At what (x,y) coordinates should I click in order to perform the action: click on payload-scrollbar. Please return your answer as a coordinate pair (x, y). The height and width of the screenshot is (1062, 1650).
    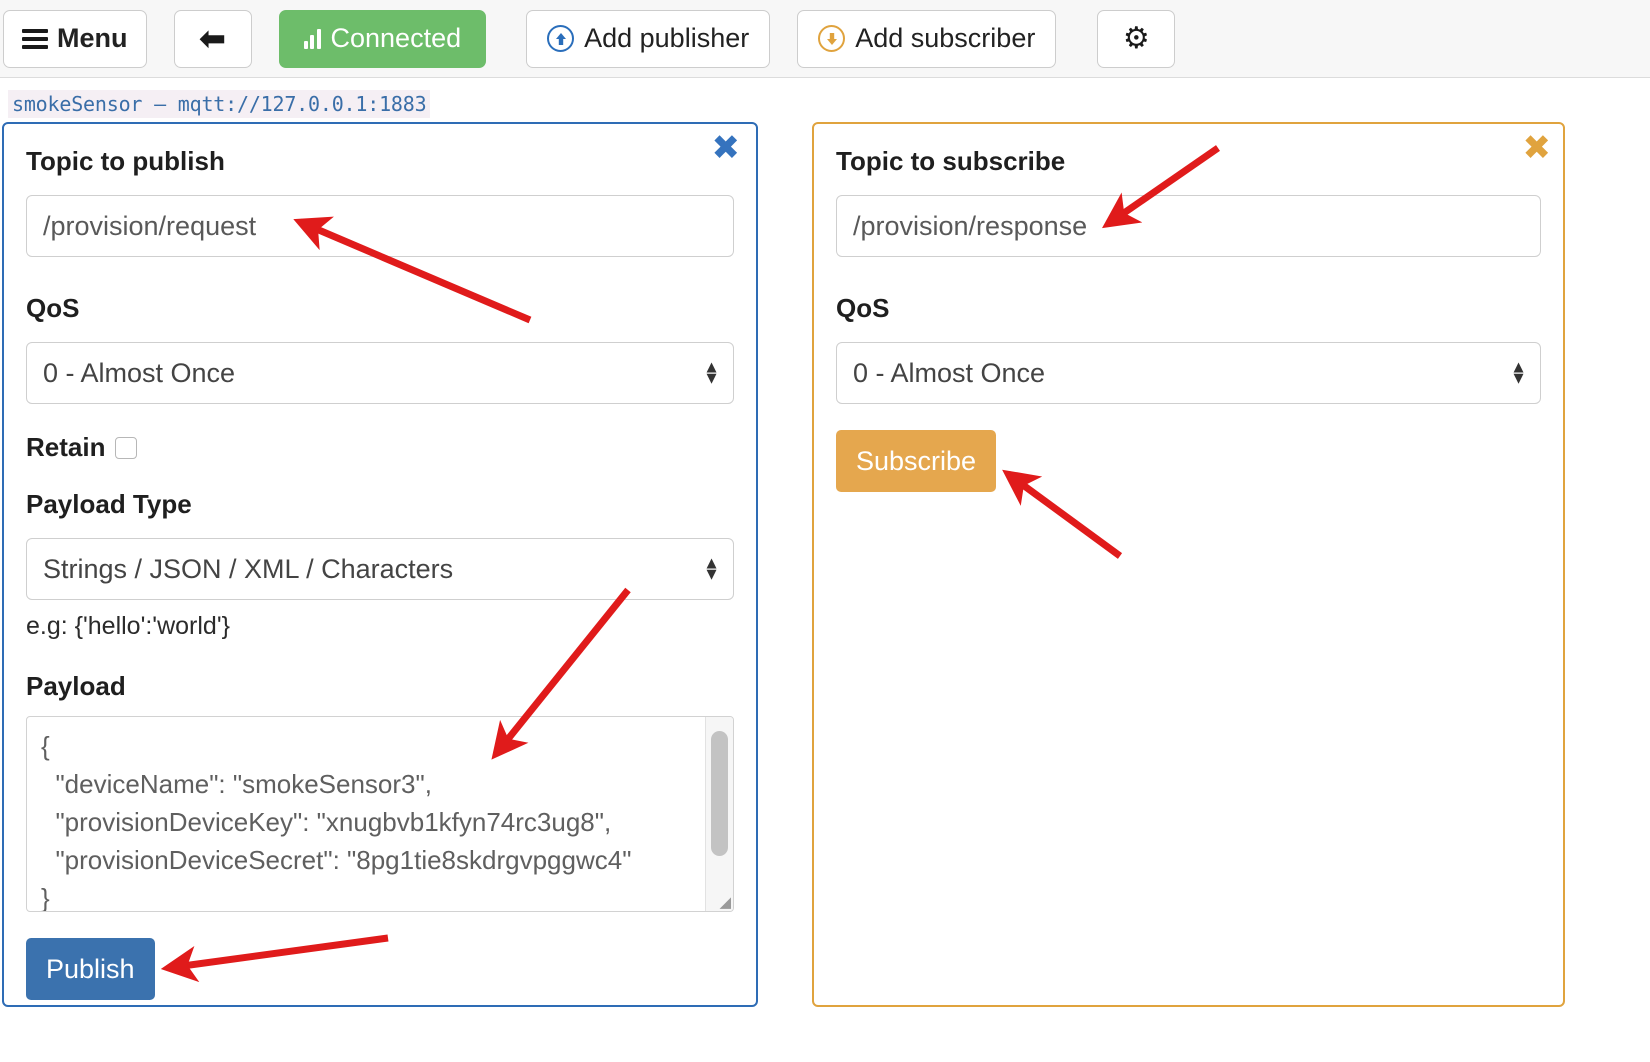
    Looking at the image, I should click on (719, 814).